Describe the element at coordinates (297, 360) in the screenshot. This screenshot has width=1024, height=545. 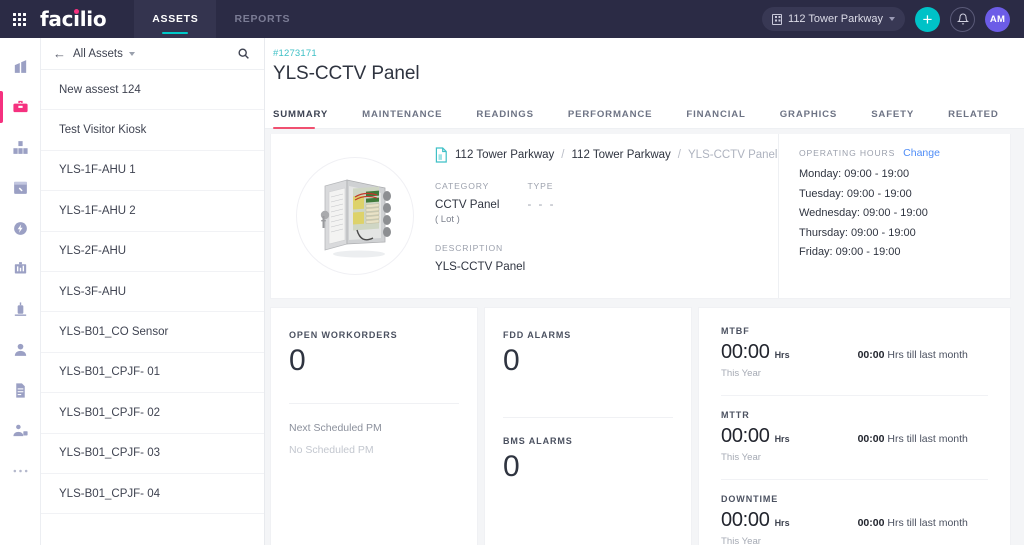
I see `open-workorders-value: 0` at that location.